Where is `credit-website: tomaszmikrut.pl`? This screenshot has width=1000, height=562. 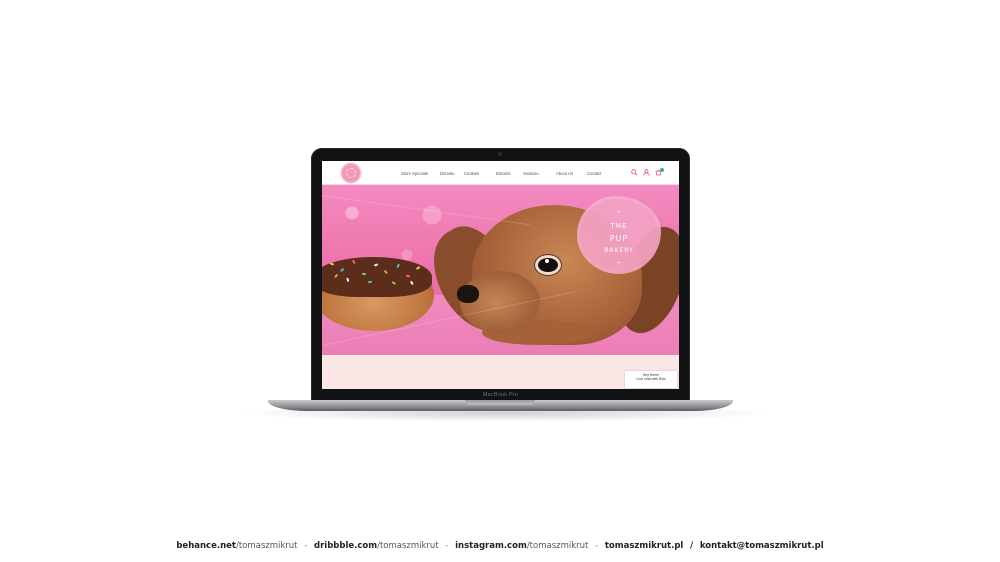 credit-website: tomaszmikrut.pl is located at coordinates (644, 546).